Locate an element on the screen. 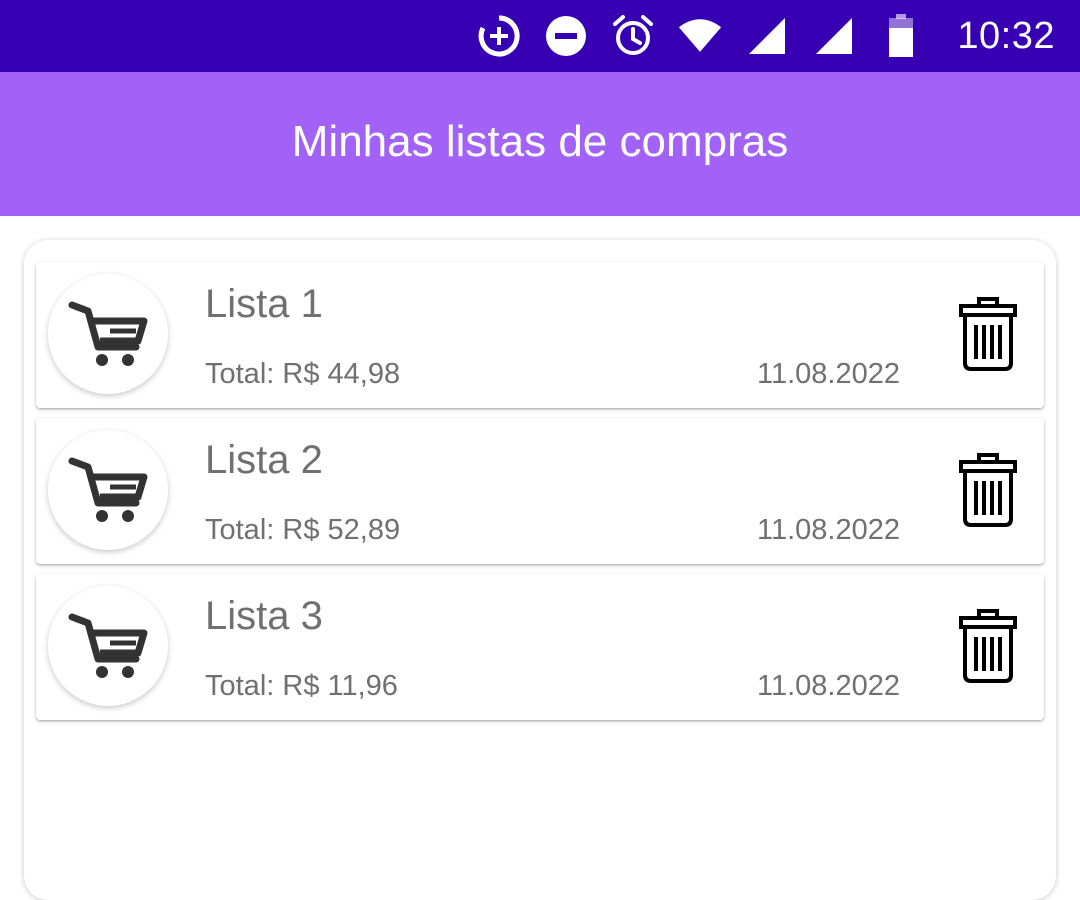  list-total: Total: R$ 44,98 is located at coordinates (303, 374).